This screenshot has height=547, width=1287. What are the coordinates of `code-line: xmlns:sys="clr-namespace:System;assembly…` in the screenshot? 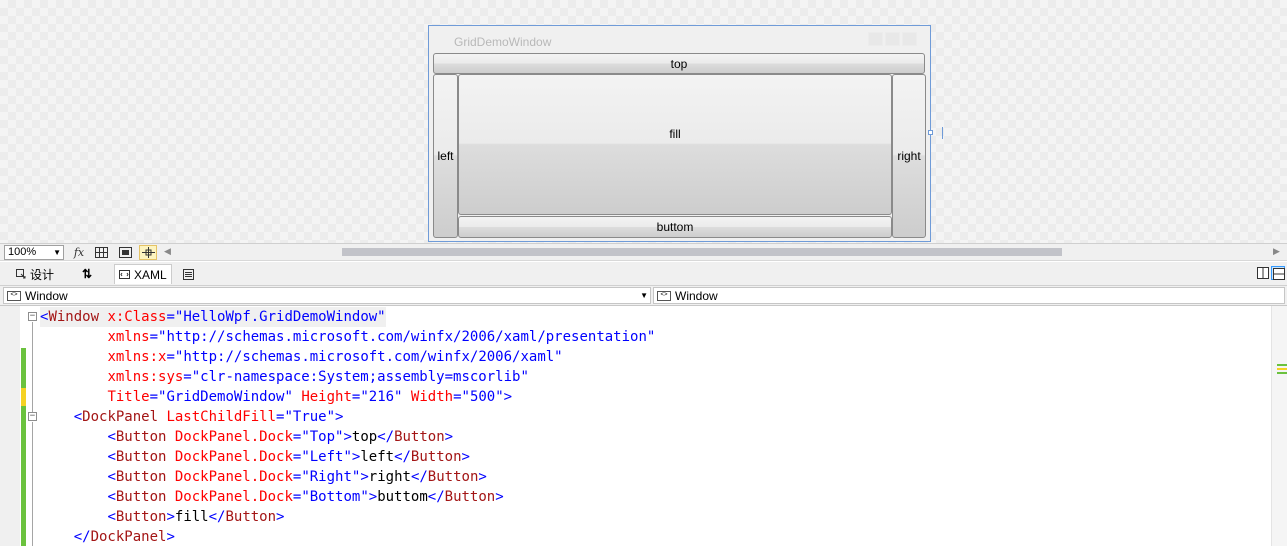 It's located at (284, 377).